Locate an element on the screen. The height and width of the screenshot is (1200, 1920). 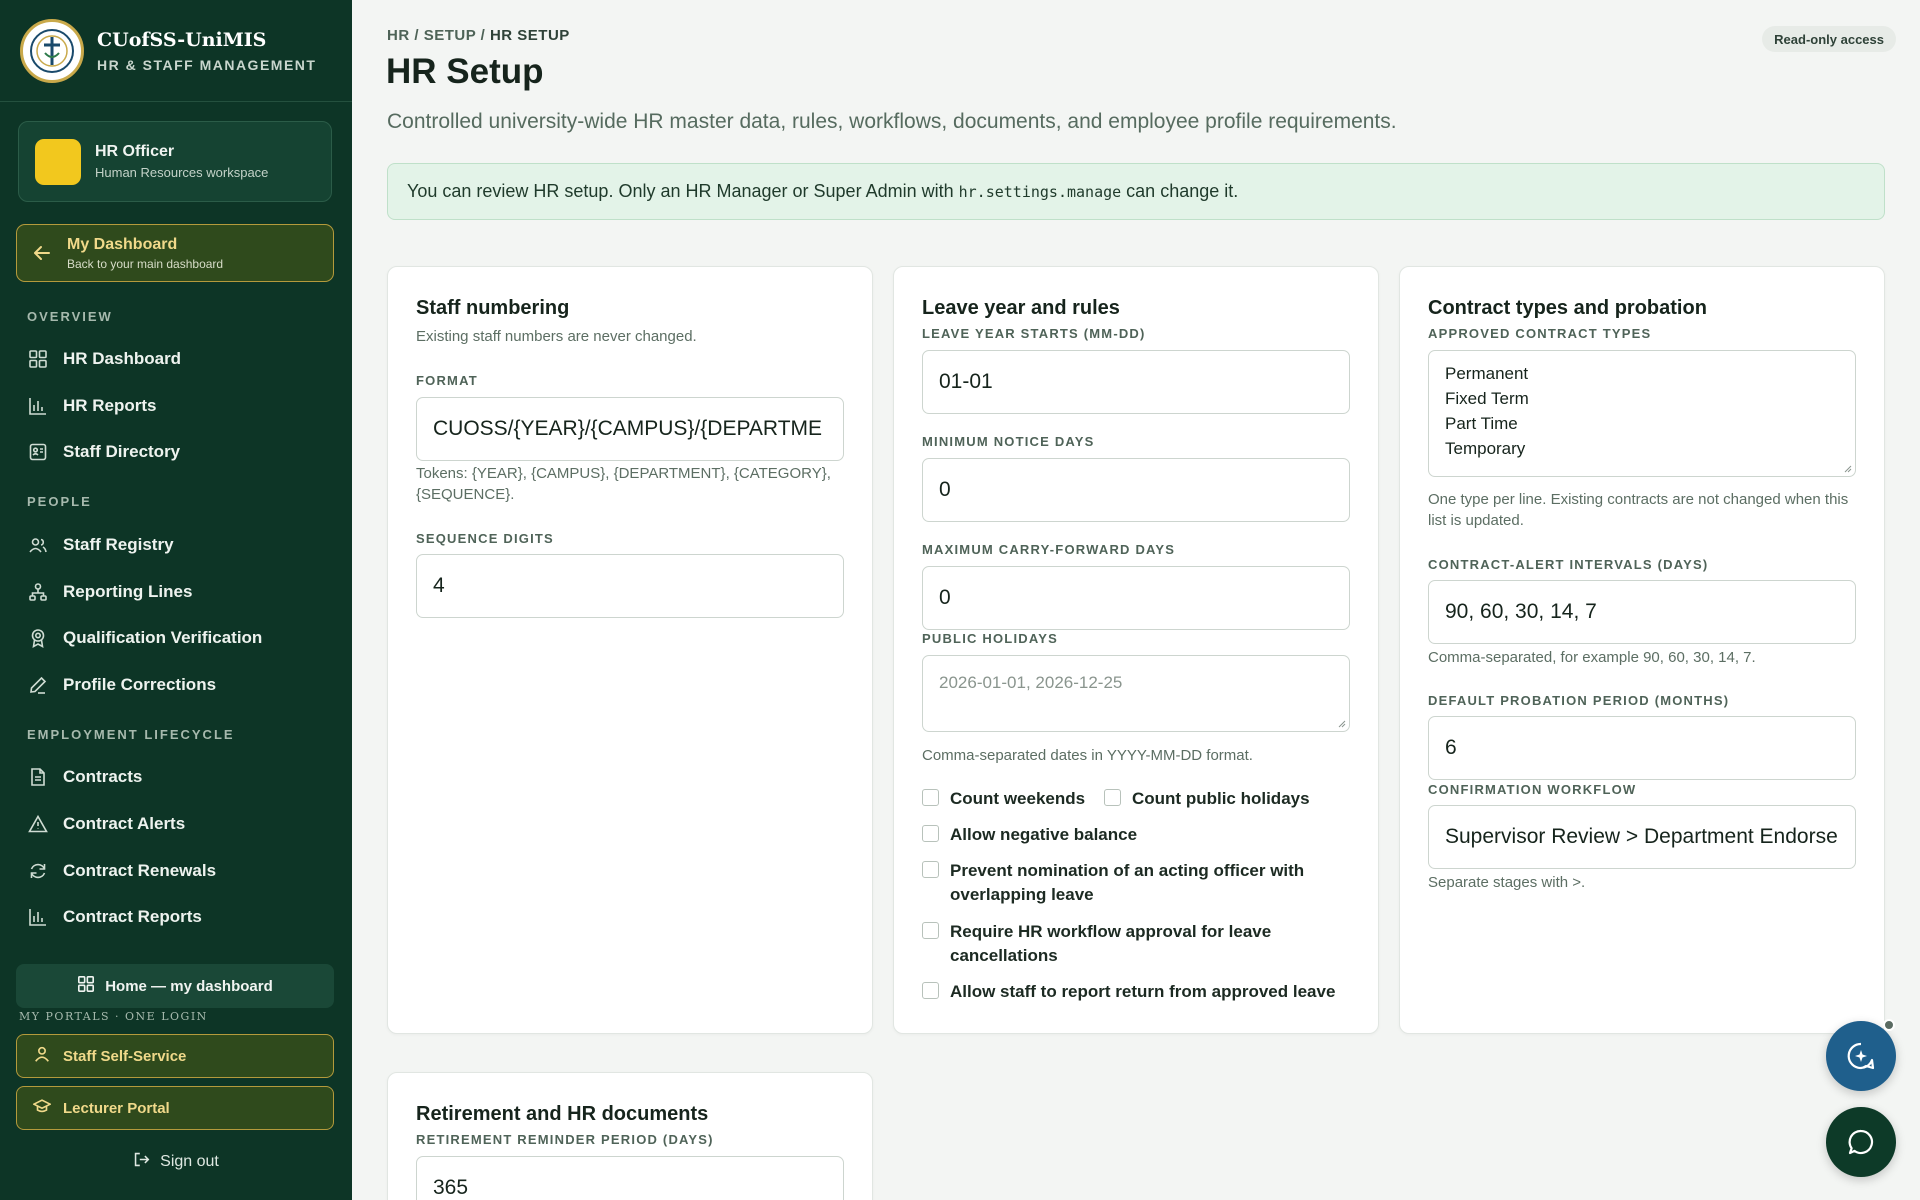
user-icon is located at coordinates (42, 1056).